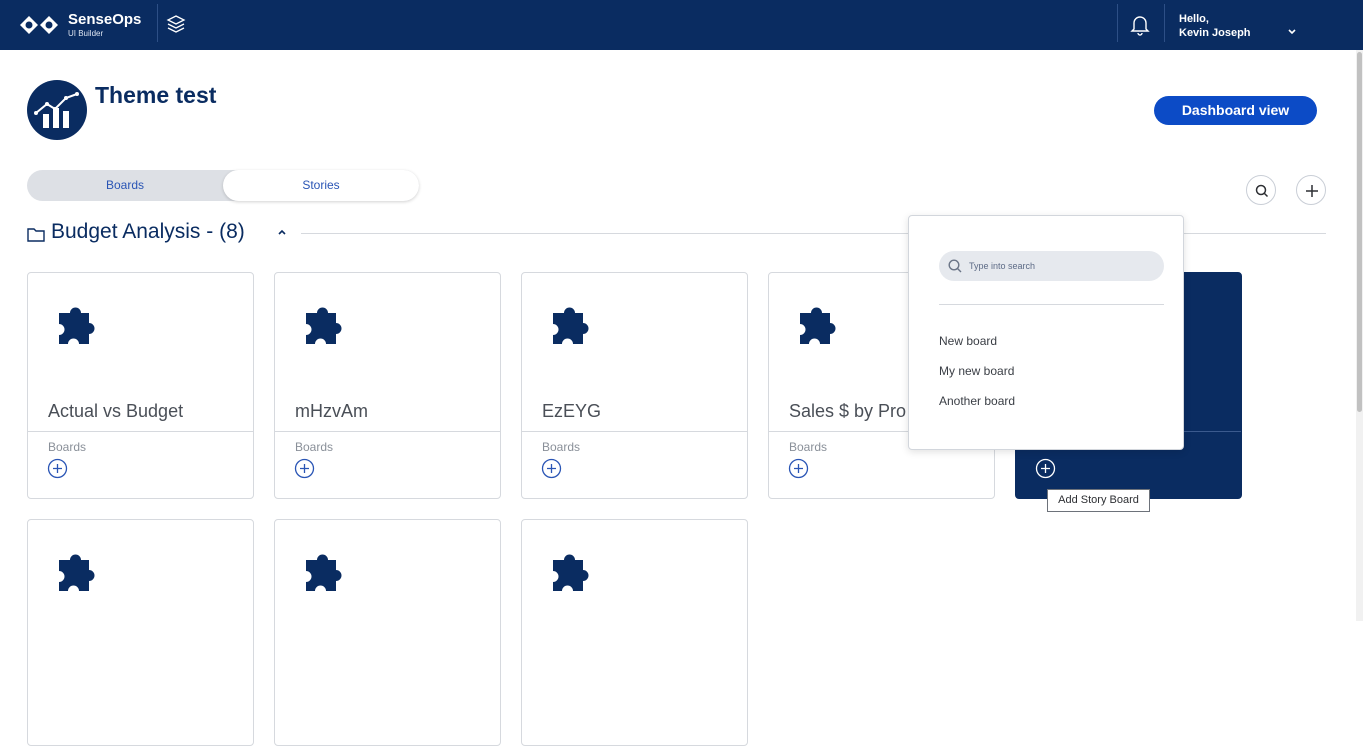  What do you see at coordinates (125, 185) in the screenshot?
I see `tab-boards: Boards` at bounding box center [125, 185].